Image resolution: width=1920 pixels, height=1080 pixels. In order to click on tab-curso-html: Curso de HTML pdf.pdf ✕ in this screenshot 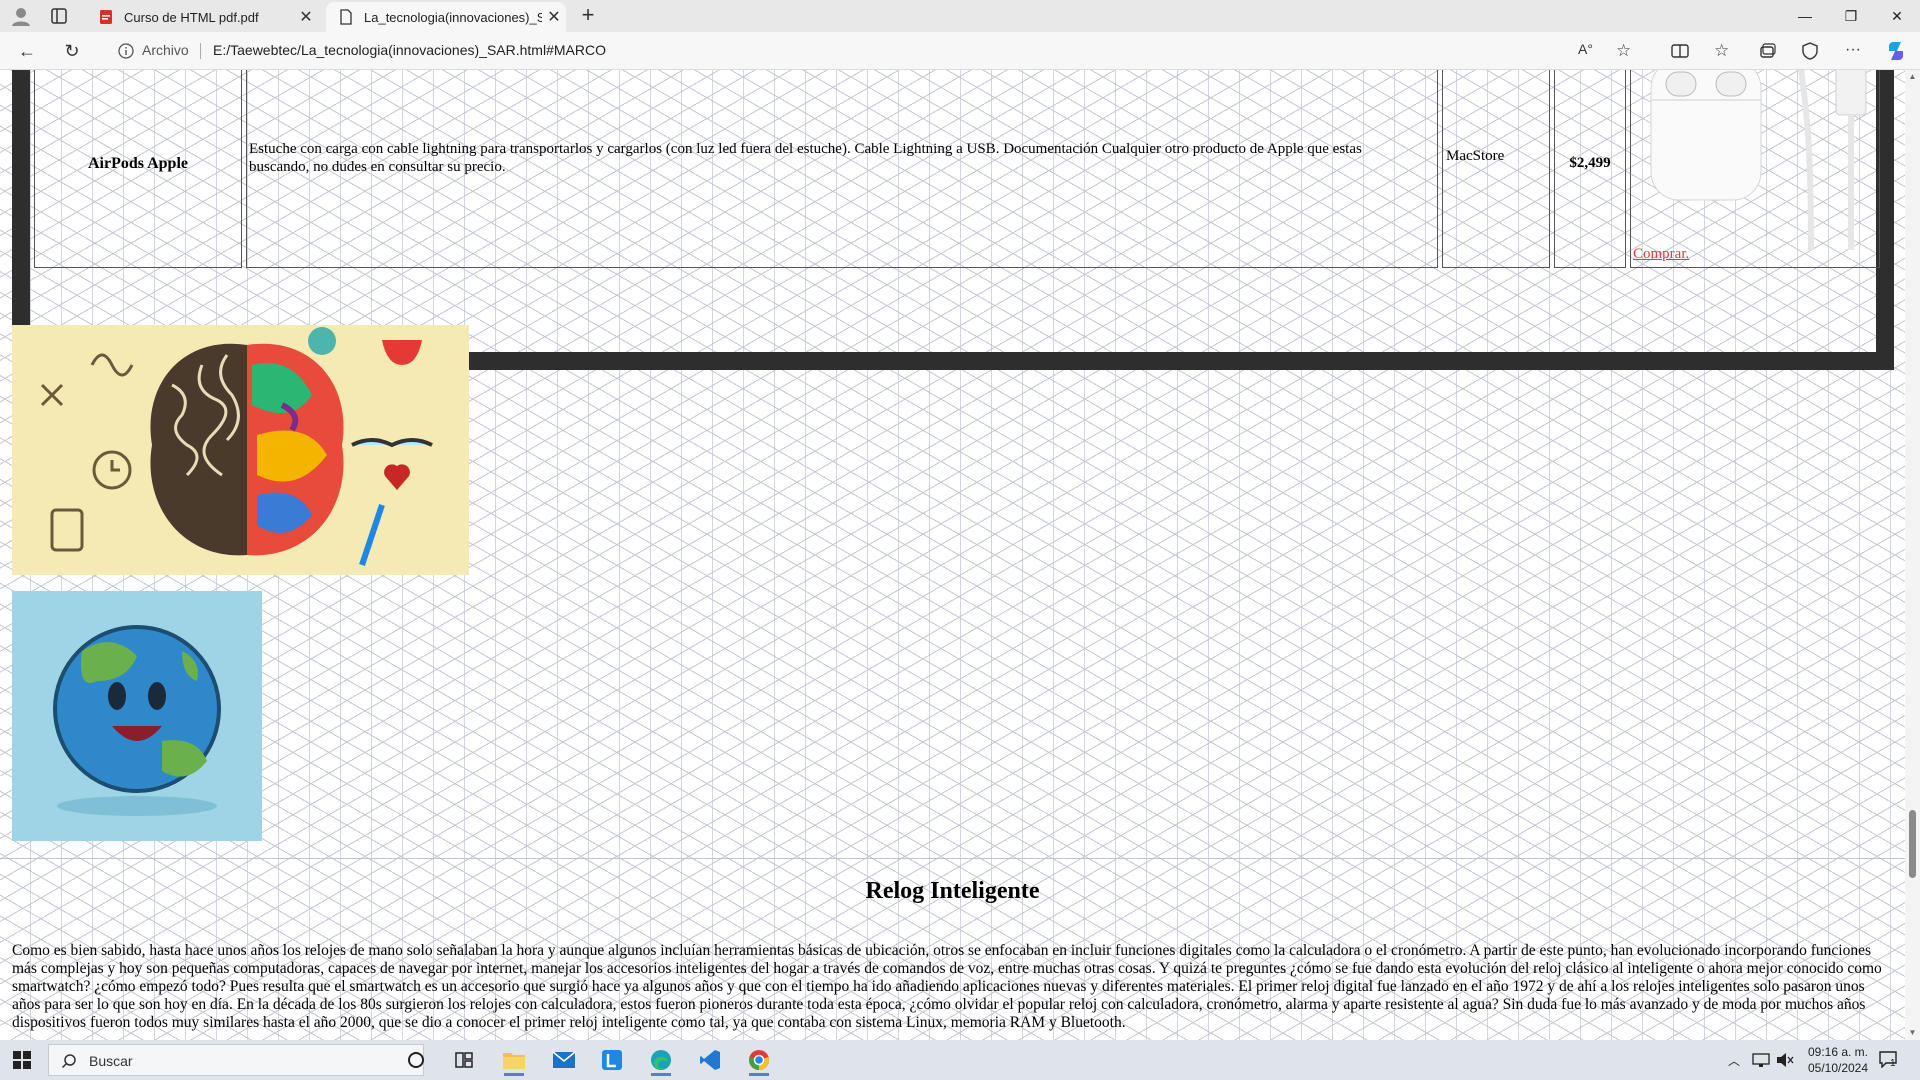, I will do `click(202, 17)`.